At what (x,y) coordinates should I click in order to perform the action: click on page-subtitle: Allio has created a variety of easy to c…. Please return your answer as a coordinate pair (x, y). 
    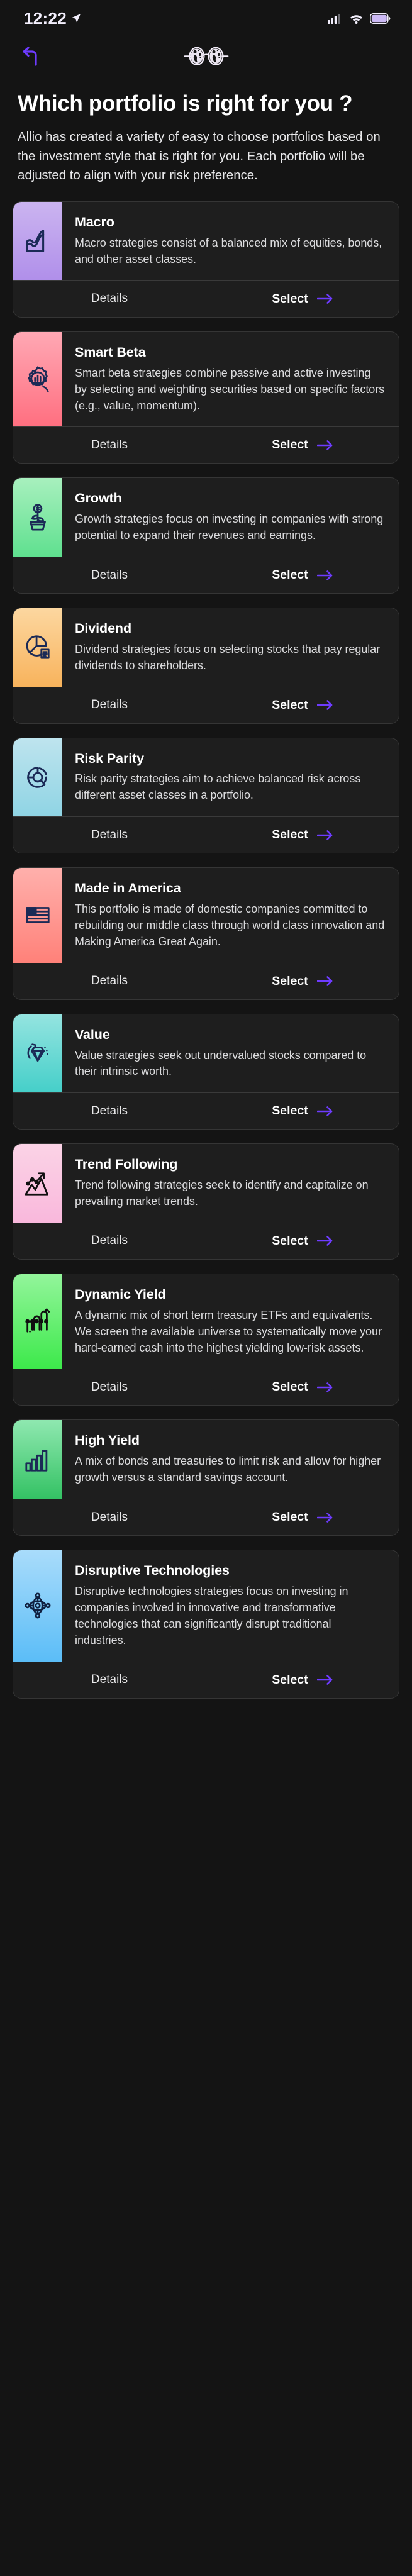
    Looking at the image, I should click on (199, 156).